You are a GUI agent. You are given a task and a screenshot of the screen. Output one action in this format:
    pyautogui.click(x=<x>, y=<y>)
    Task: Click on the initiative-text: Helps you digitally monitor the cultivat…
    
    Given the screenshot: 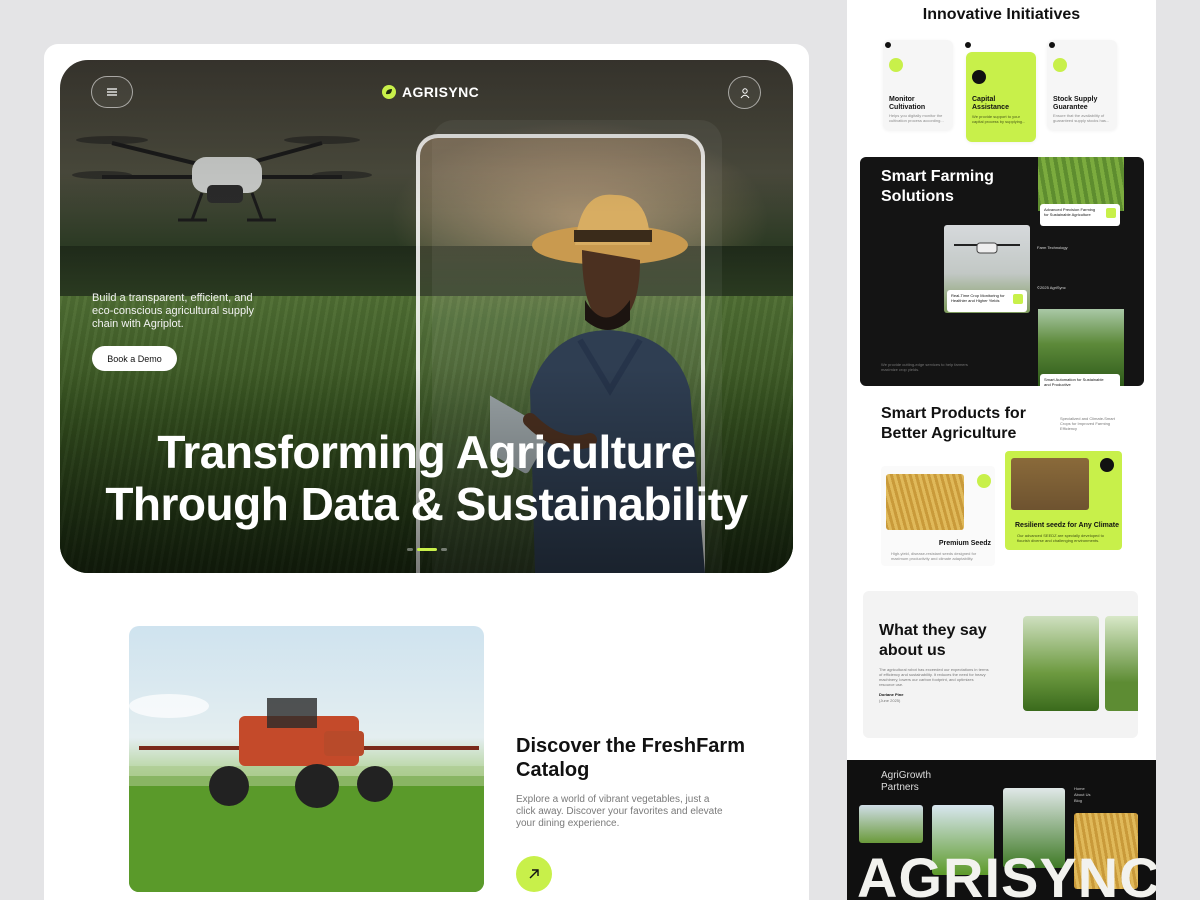 What is the action you would take?
    pyautogui.click(x=916, y=118)
    